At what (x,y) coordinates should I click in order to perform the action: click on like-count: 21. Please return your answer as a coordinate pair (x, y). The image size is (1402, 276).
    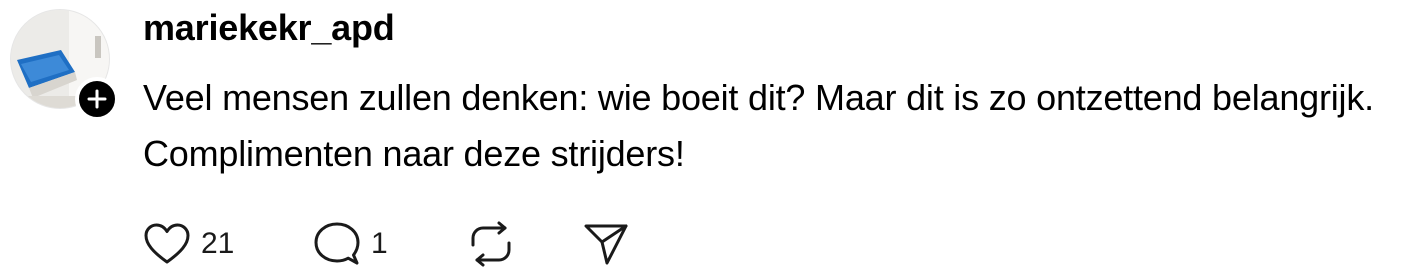
    Looking at the image, I should click on (218, 243).